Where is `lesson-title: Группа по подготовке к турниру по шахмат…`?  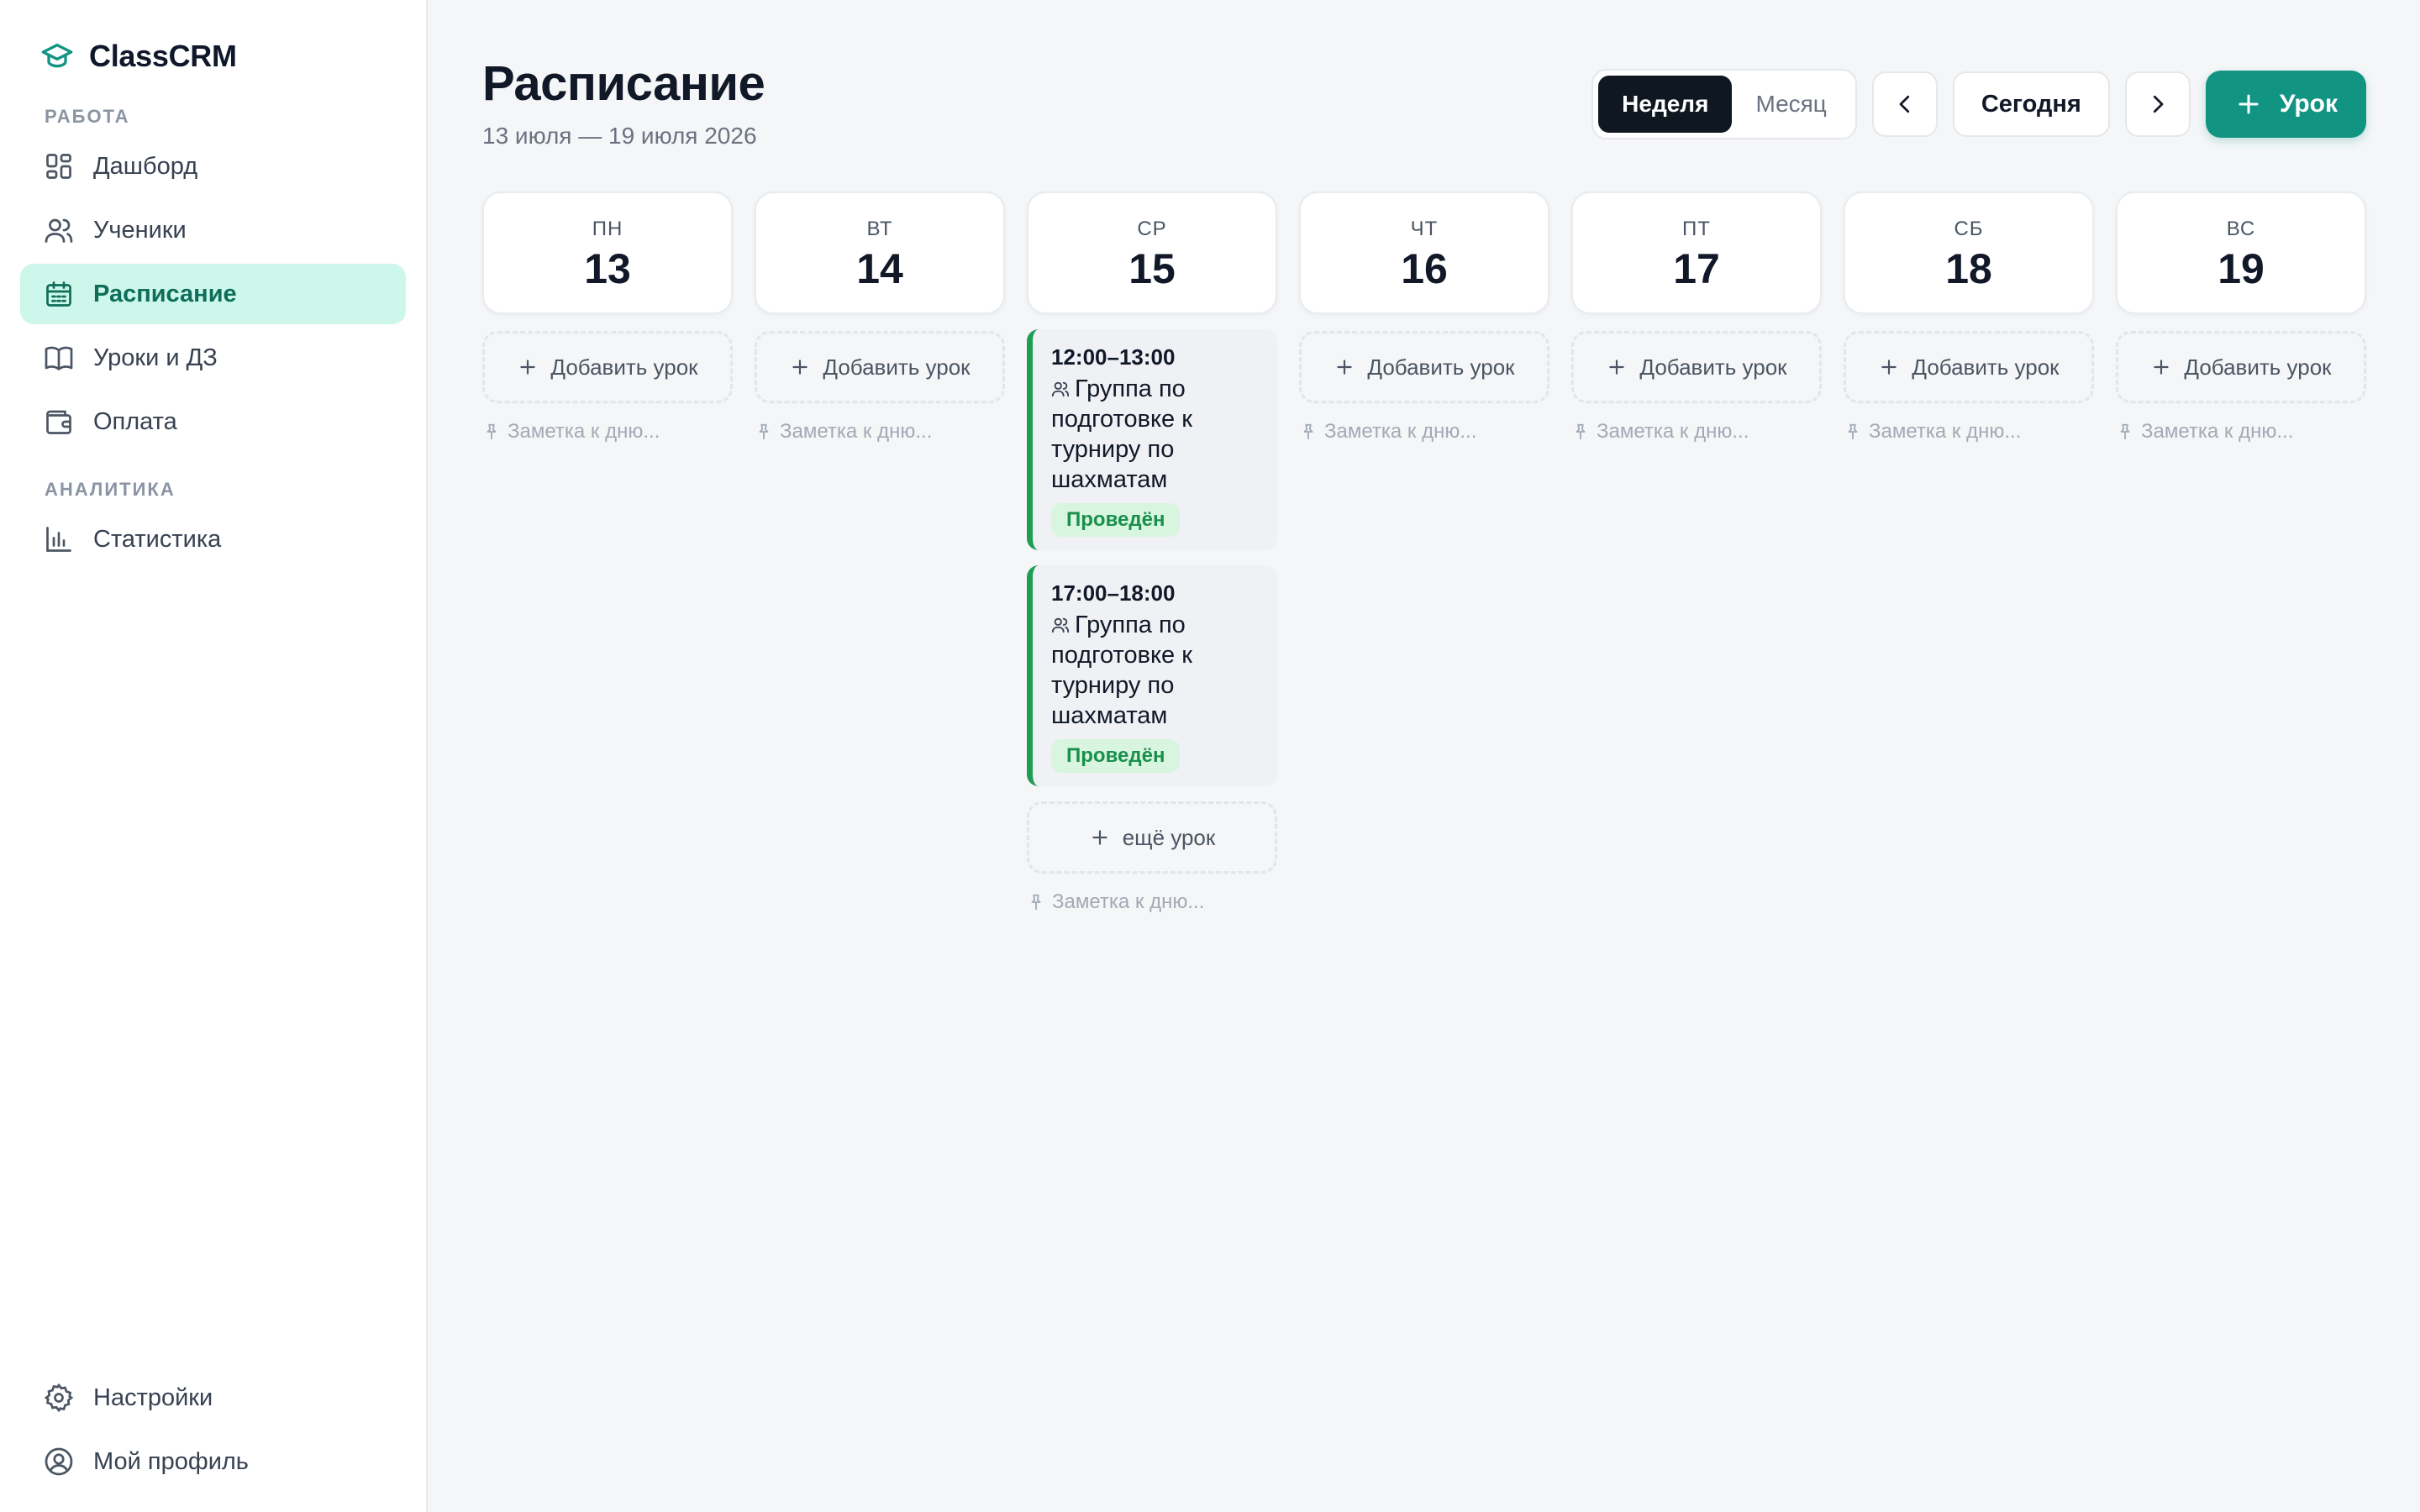 lesson-title: Группа по подготовке к турниру по шахмат… is located at coordinates (1121, 670).